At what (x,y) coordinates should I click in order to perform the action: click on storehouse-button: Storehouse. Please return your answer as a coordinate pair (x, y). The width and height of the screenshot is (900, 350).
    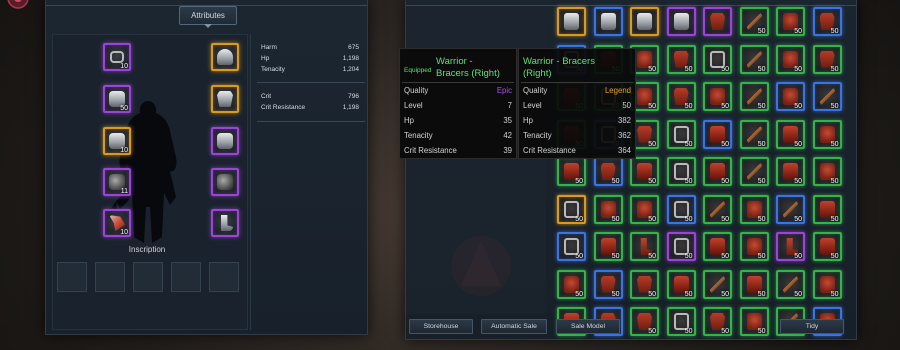
    Looking at the image, I should click on (441, 326).